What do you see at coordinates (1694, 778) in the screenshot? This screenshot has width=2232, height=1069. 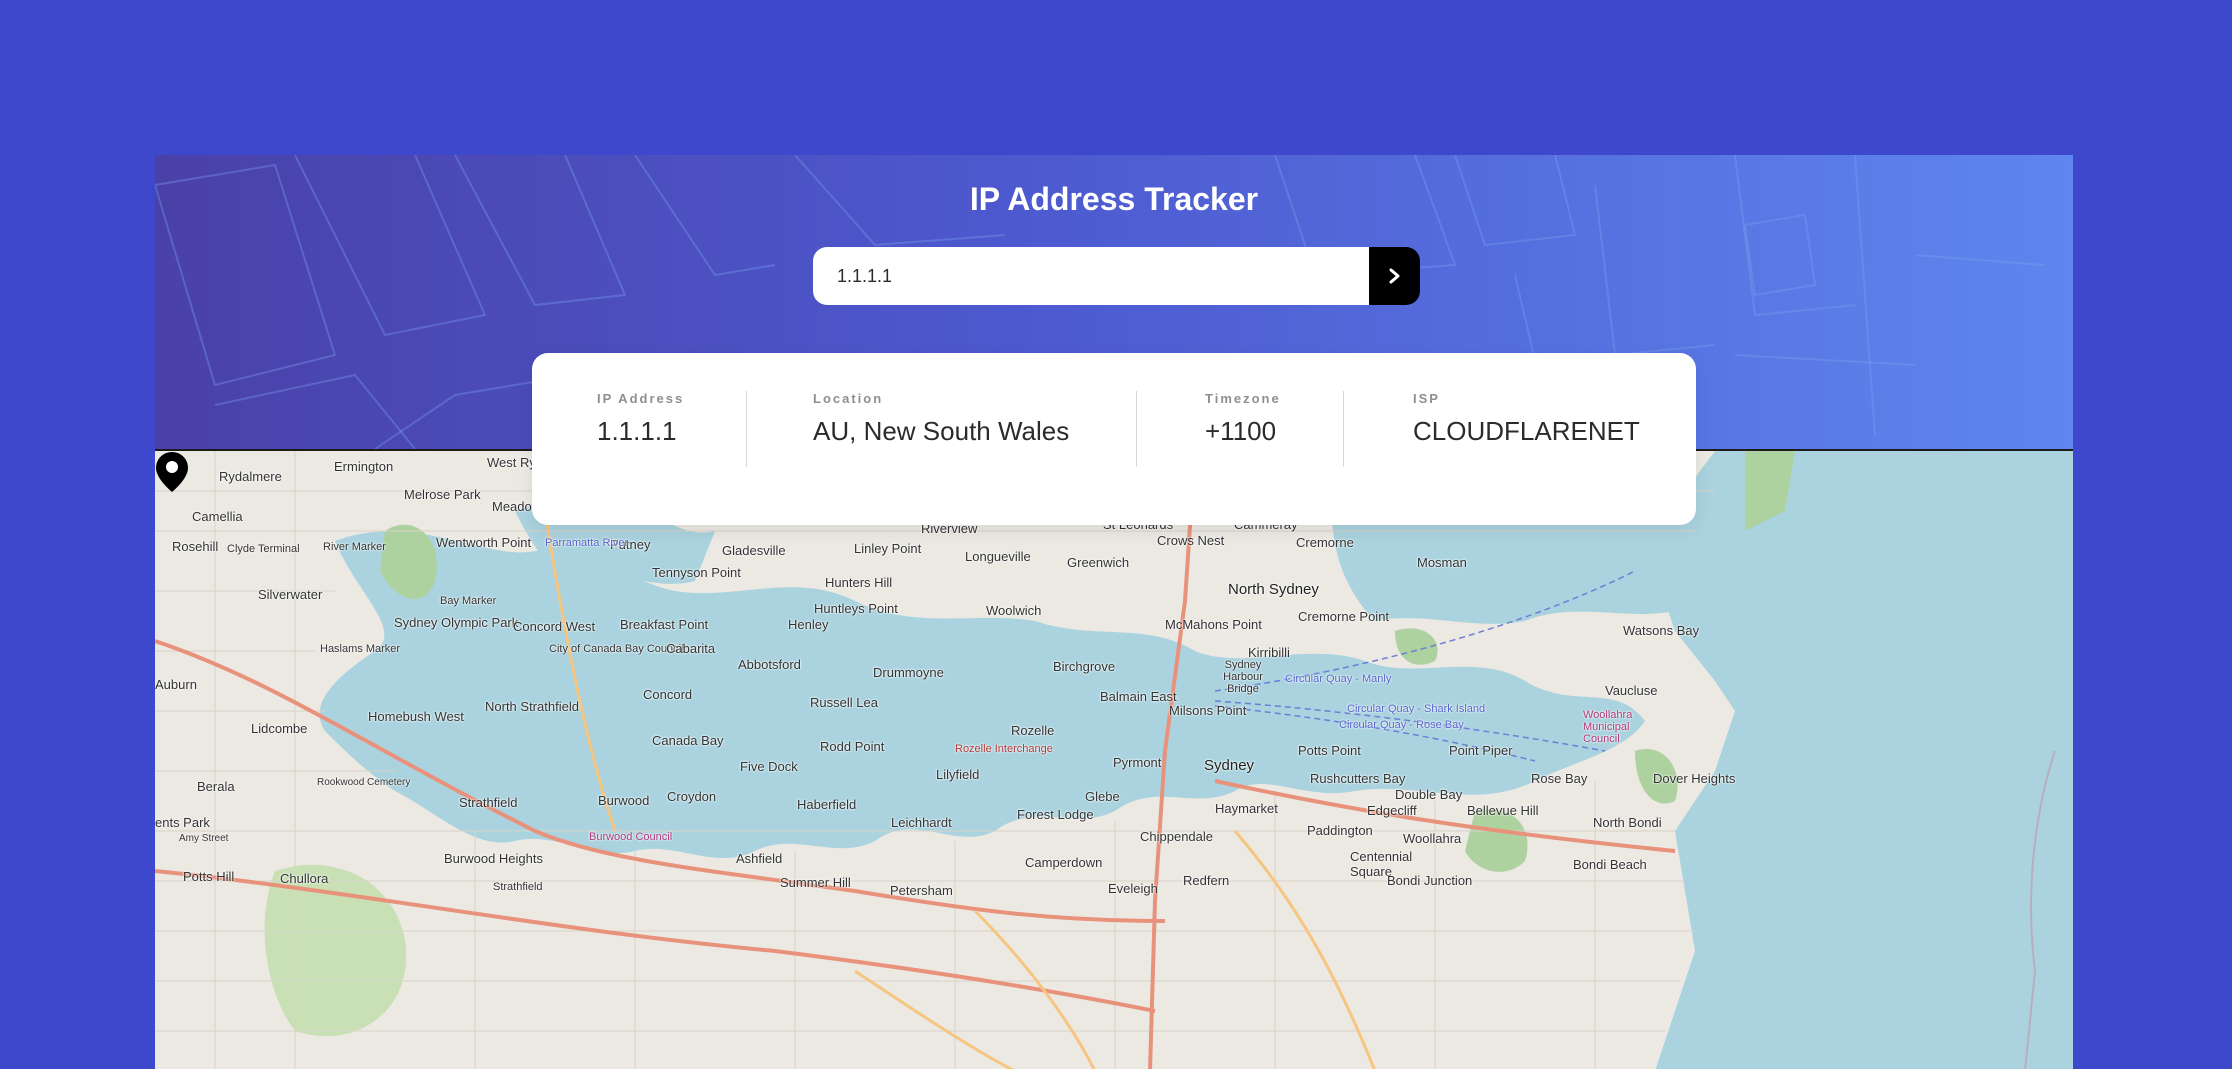 I see `map-label: Dover Heights` at bounding box center [1694, 778].